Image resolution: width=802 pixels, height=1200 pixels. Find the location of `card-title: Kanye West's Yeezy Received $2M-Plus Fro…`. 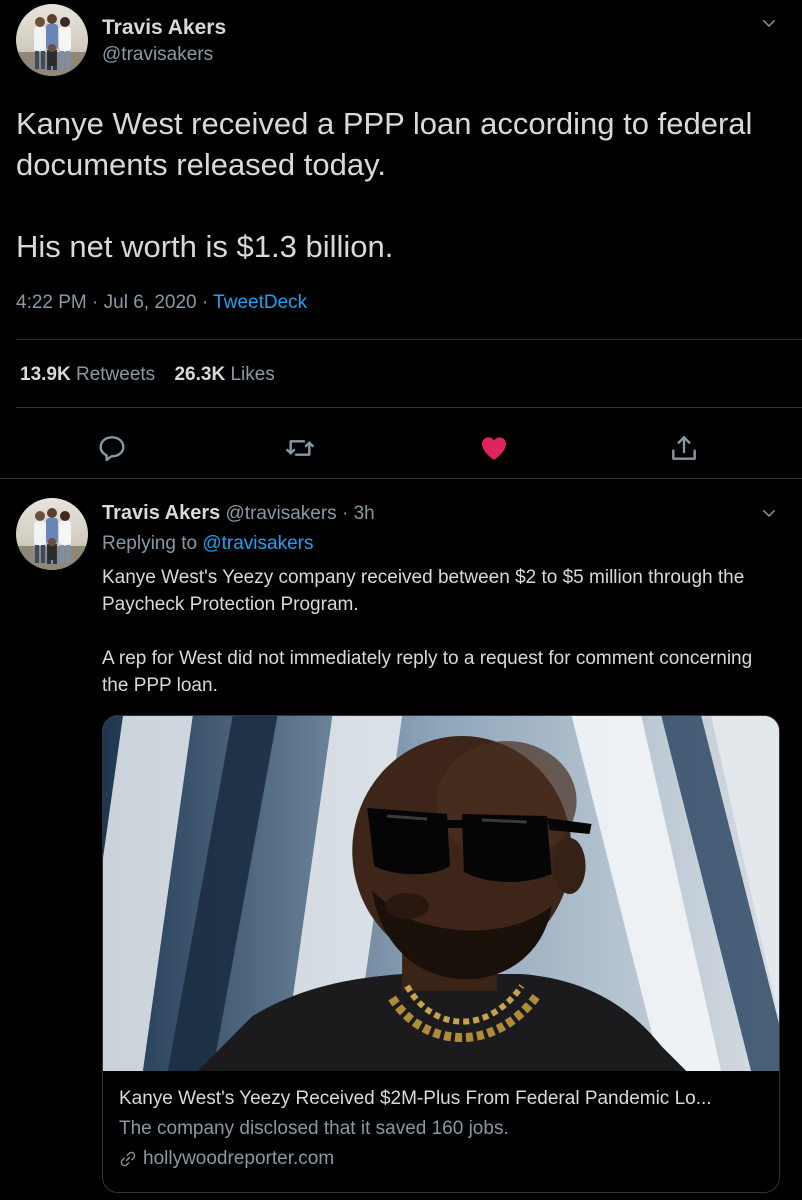

card-title: Kanye West's Yeezy Received $2M-Plus Fro… is located at coordinates (415, 1098).